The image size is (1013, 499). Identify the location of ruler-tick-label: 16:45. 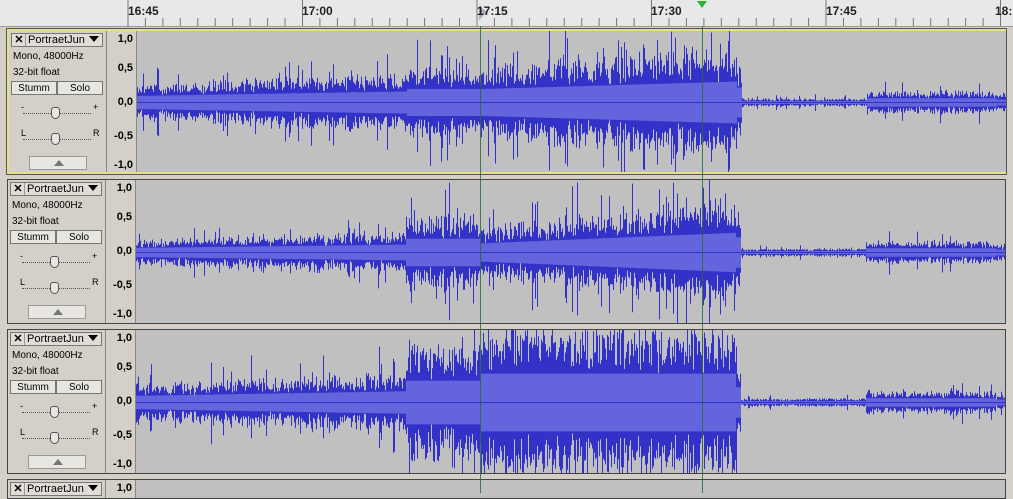
(143, 11).